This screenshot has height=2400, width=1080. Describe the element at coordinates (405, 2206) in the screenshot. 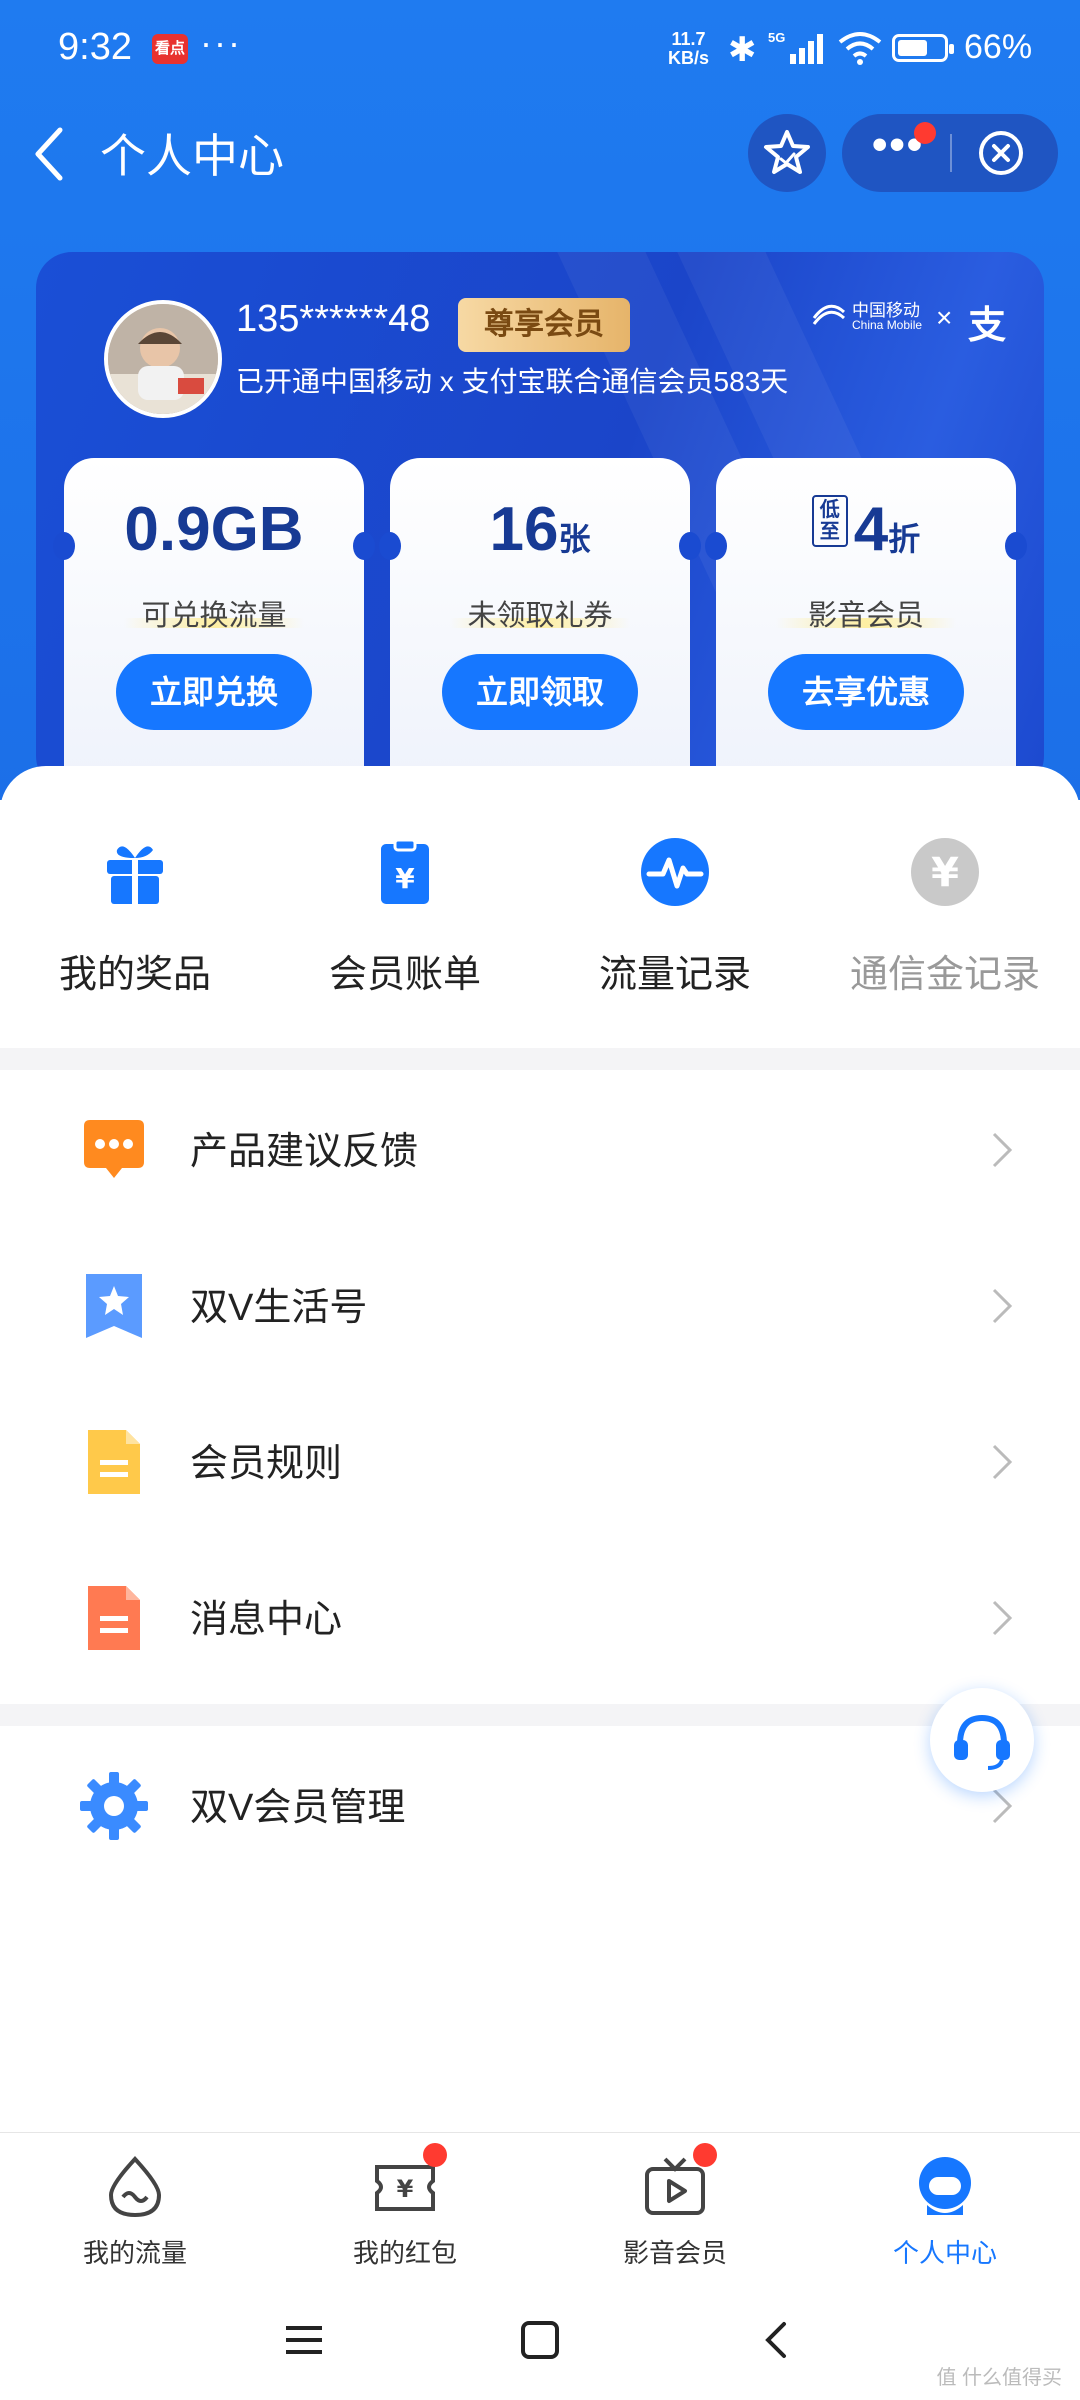

I see `tab-red-packet: ¥ 我的红包` at that location.